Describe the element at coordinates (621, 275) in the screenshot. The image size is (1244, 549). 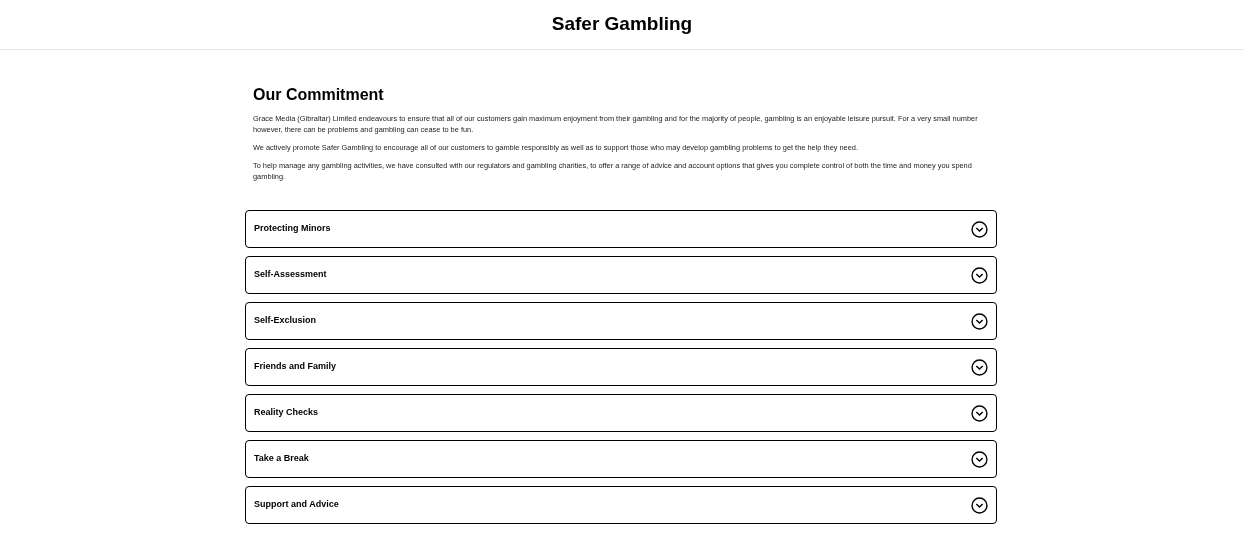
I see `accordion-item: Self-Assessment` at that location.